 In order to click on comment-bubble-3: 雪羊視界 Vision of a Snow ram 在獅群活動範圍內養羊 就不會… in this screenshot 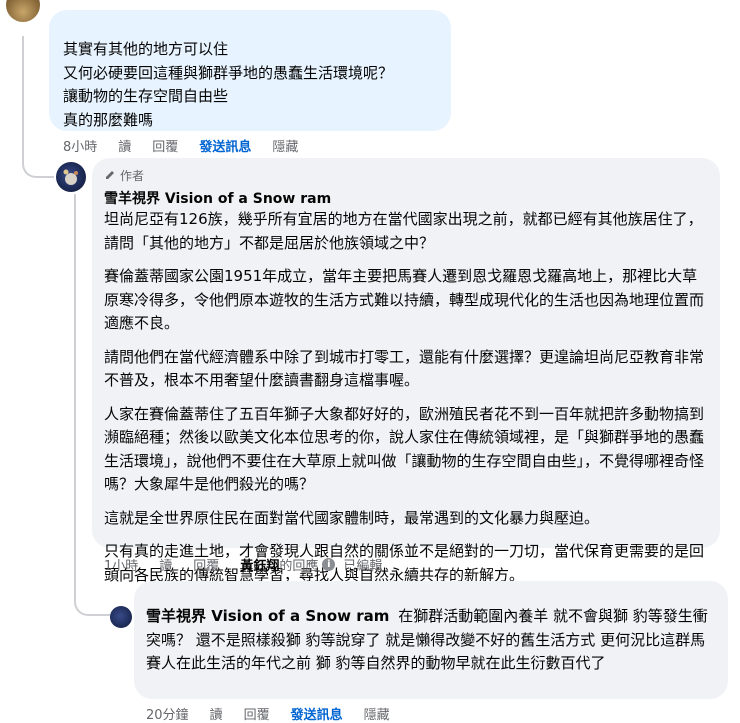, I will do `click(431, 640)`.